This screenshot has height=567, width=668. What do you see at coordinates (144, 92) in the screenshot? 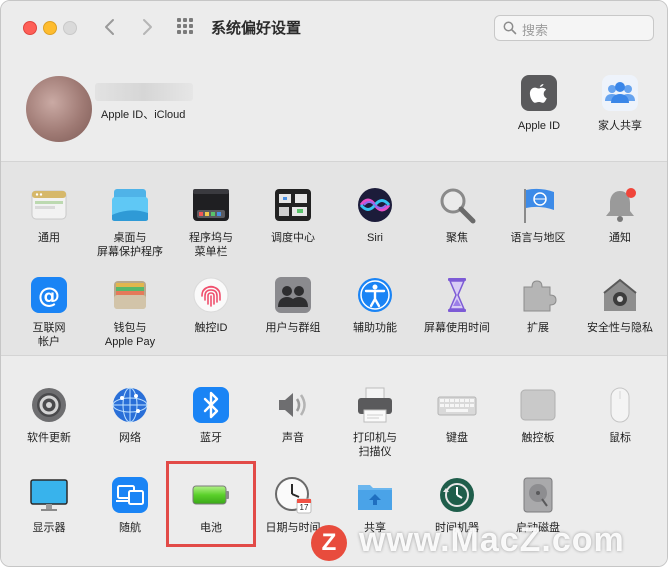
I see `account-name-blurred` at bounding box center [144, 92].